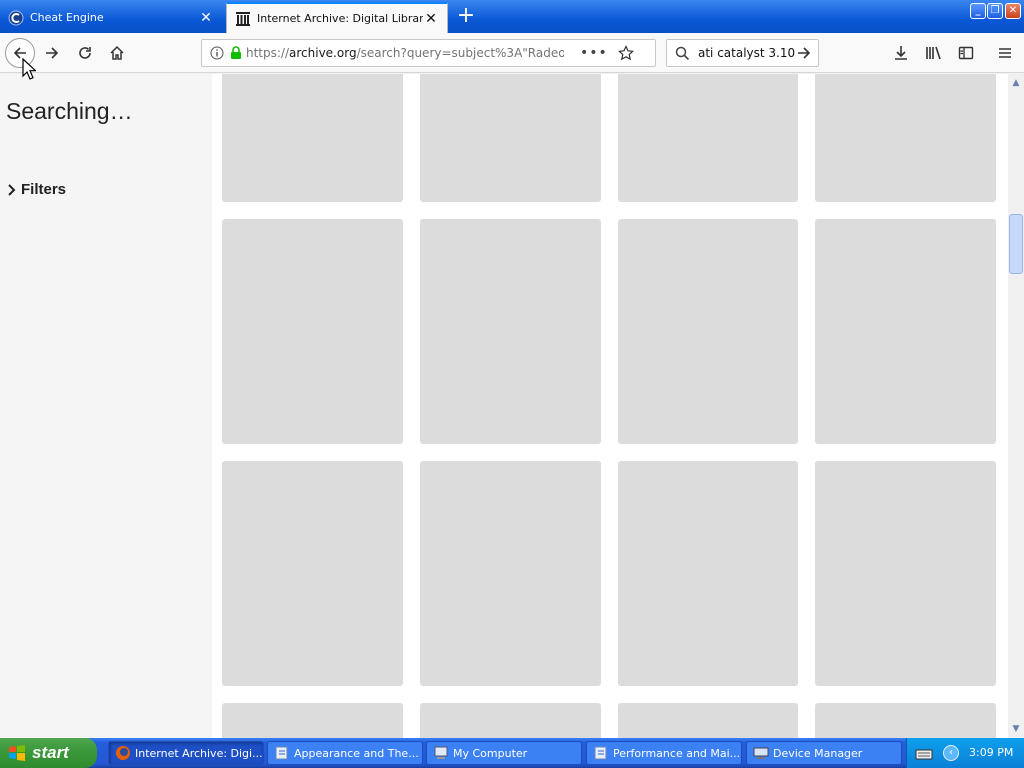  Describe the element at coordinates (16, 18) in the screenshot. I see `cheat-engine-icon` at that location.